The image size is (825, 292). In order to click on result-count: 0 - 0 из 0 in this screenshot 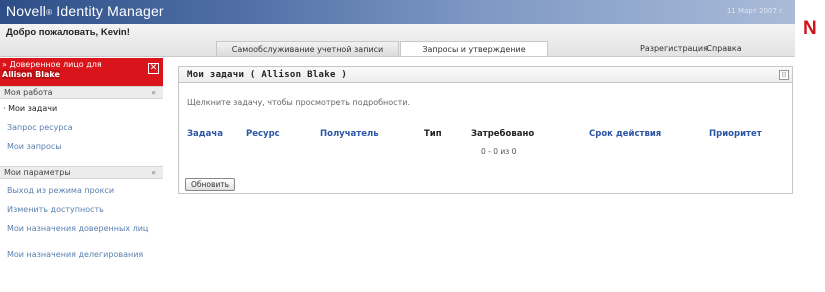, I will do `click(499, 151)`.